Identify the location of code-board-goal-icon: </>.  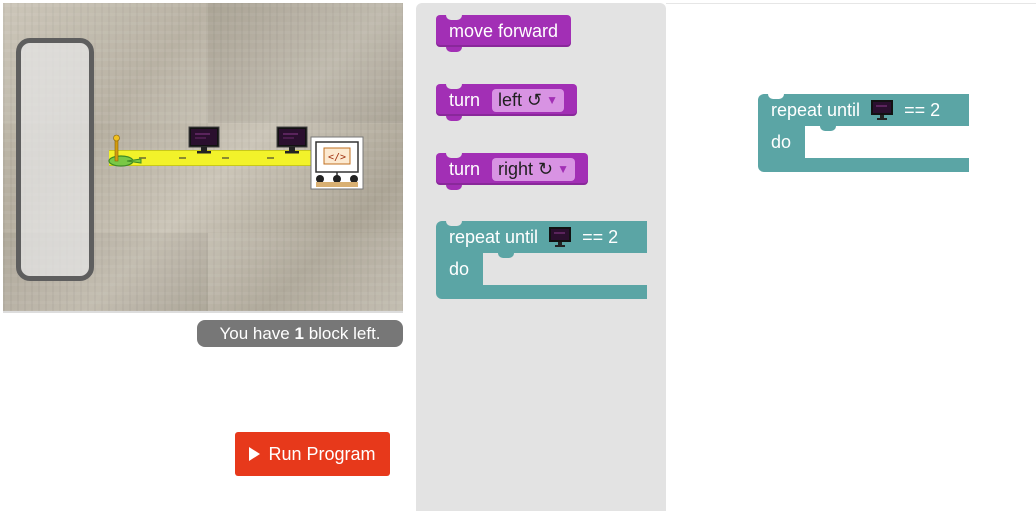
(337, 163).